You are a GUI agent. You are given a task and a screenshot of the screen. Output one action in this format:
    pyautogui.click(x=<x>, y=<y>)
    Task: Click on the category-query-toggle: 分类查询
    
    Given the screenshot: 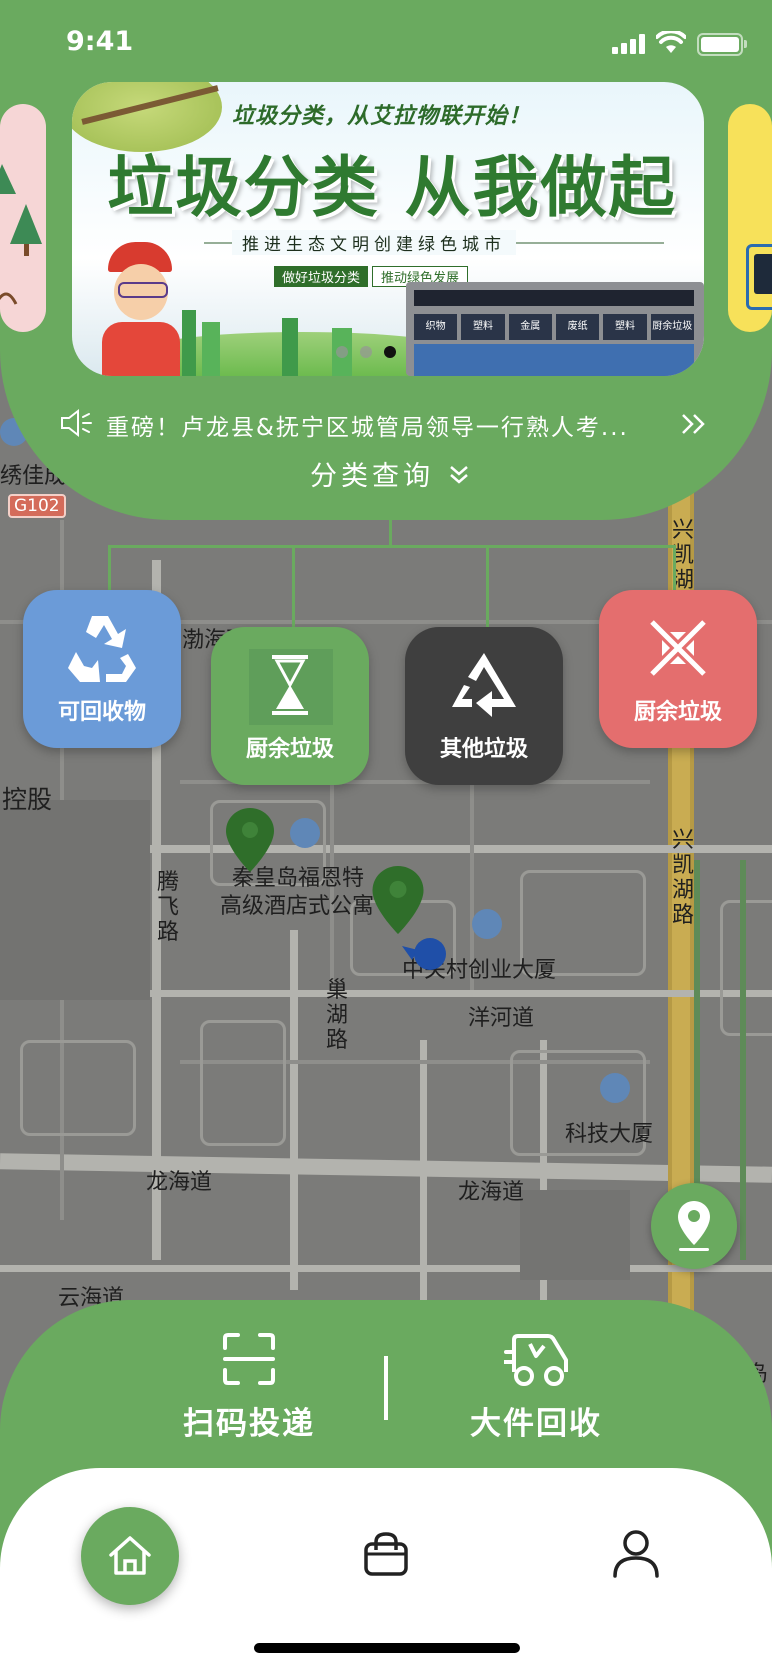 What is the action you would take?
    pyautogui.click(x=390, y=473)
    